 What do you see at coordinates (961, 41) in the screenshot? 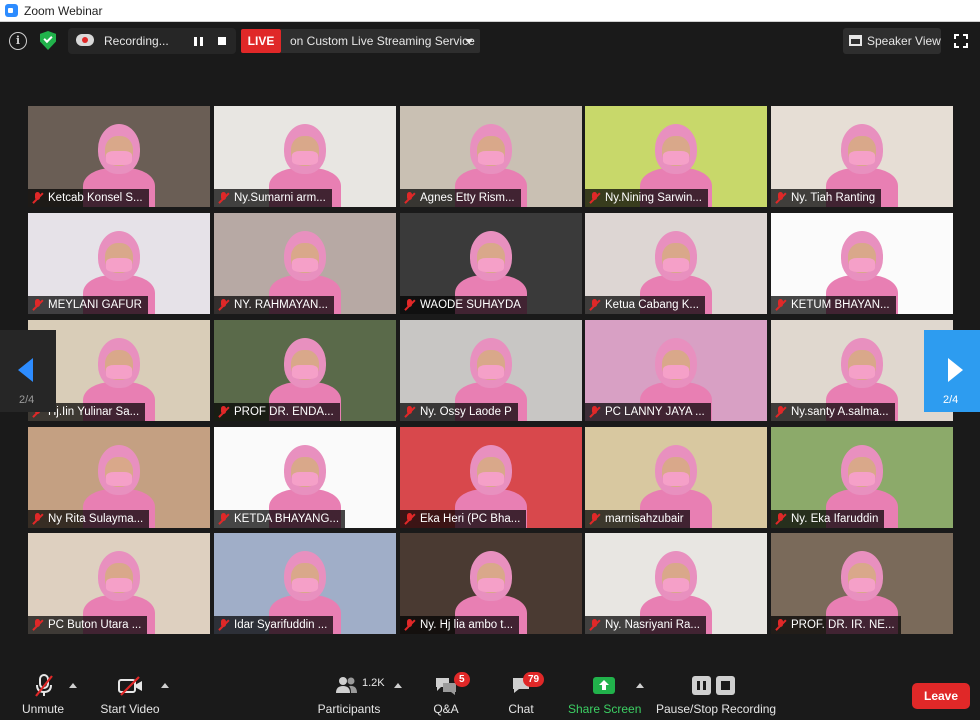
I see `fullscreen-icon` at bounding box center [961, 41].